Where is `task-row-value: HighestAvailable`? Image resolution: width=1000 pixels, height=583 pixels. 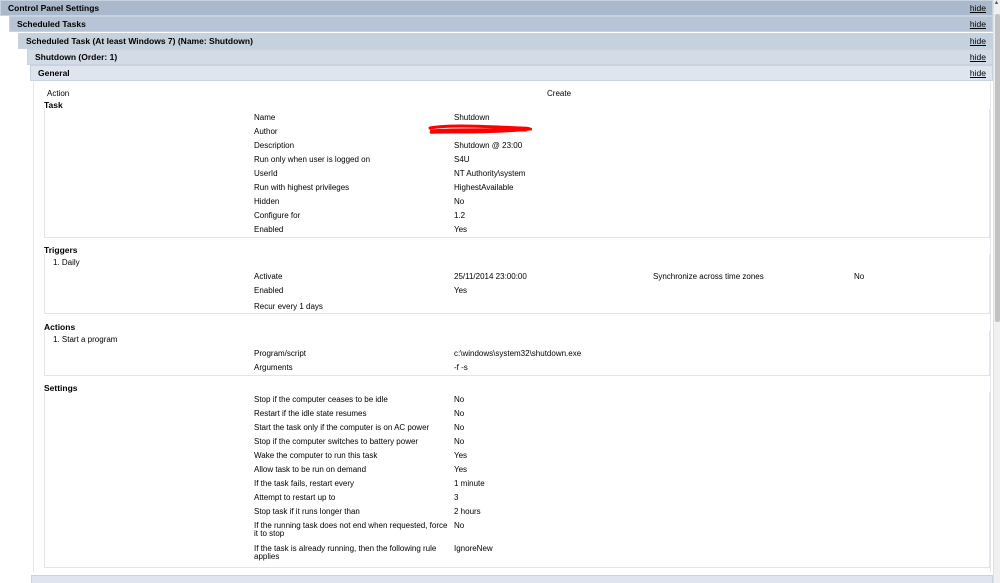
task-row-value: HighestAvailable is located at coordinates (484, 187).